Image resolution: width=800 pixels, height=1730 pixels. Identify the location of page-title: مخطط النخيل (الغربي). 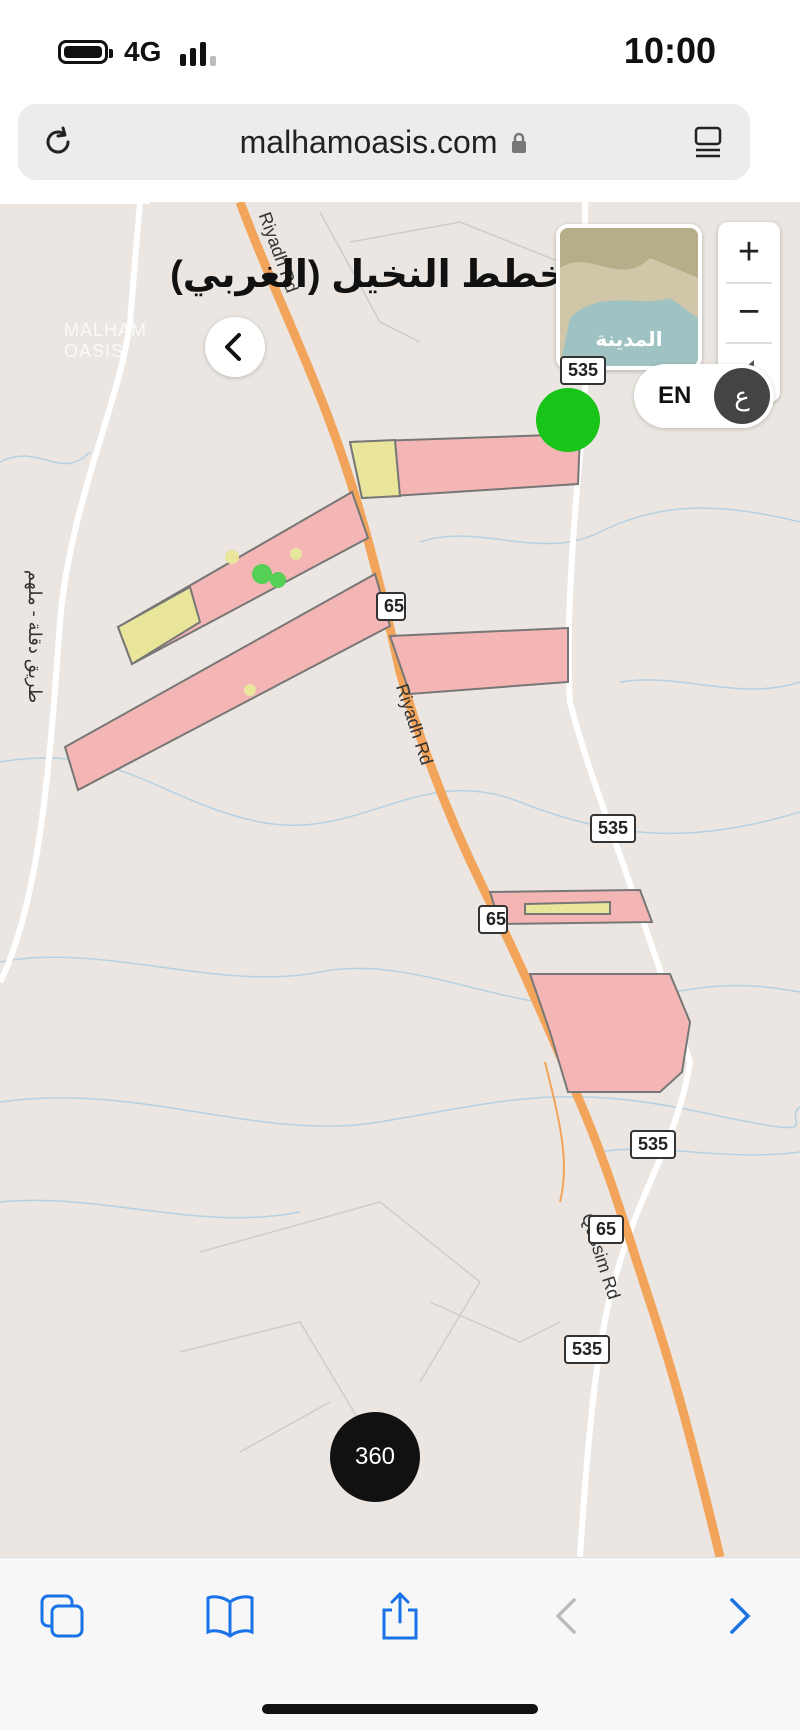
(380, 275).